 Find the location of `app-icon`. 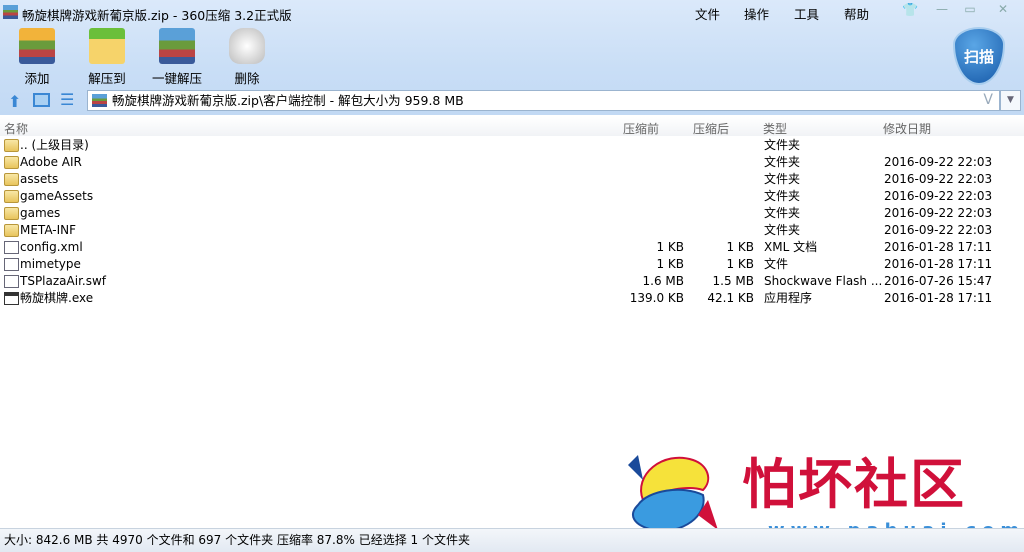

app-icon is located at coordinates (10, 12).